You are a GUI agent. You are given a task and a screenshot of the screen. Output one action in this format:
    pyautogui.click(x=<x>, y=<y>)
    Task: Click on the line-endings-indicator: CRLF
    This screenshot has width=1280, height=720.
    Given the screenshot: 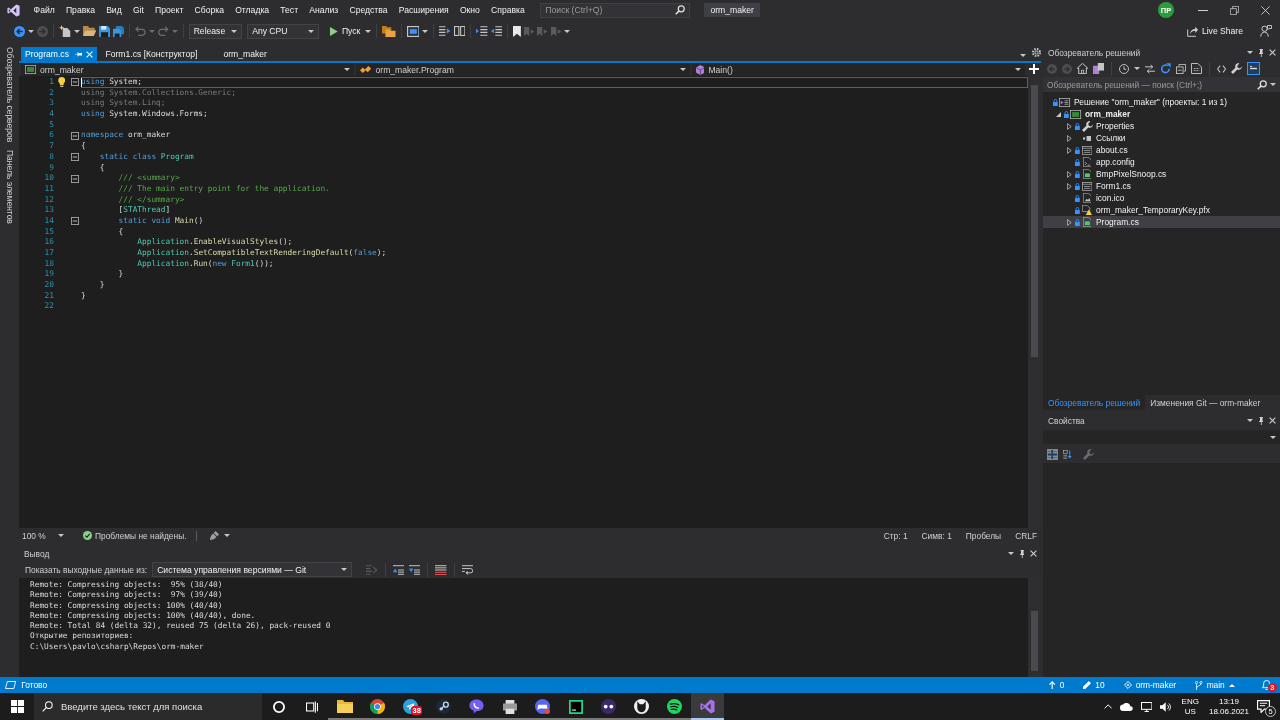 What is the action you would take?
    pyautogui.click(x=1026, y=535)
    